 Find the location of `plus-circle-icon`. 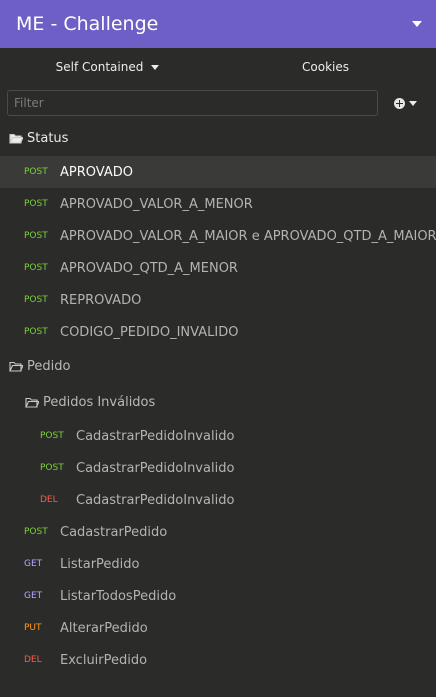

plus-circle-icon is located at coordinates (399, 103).